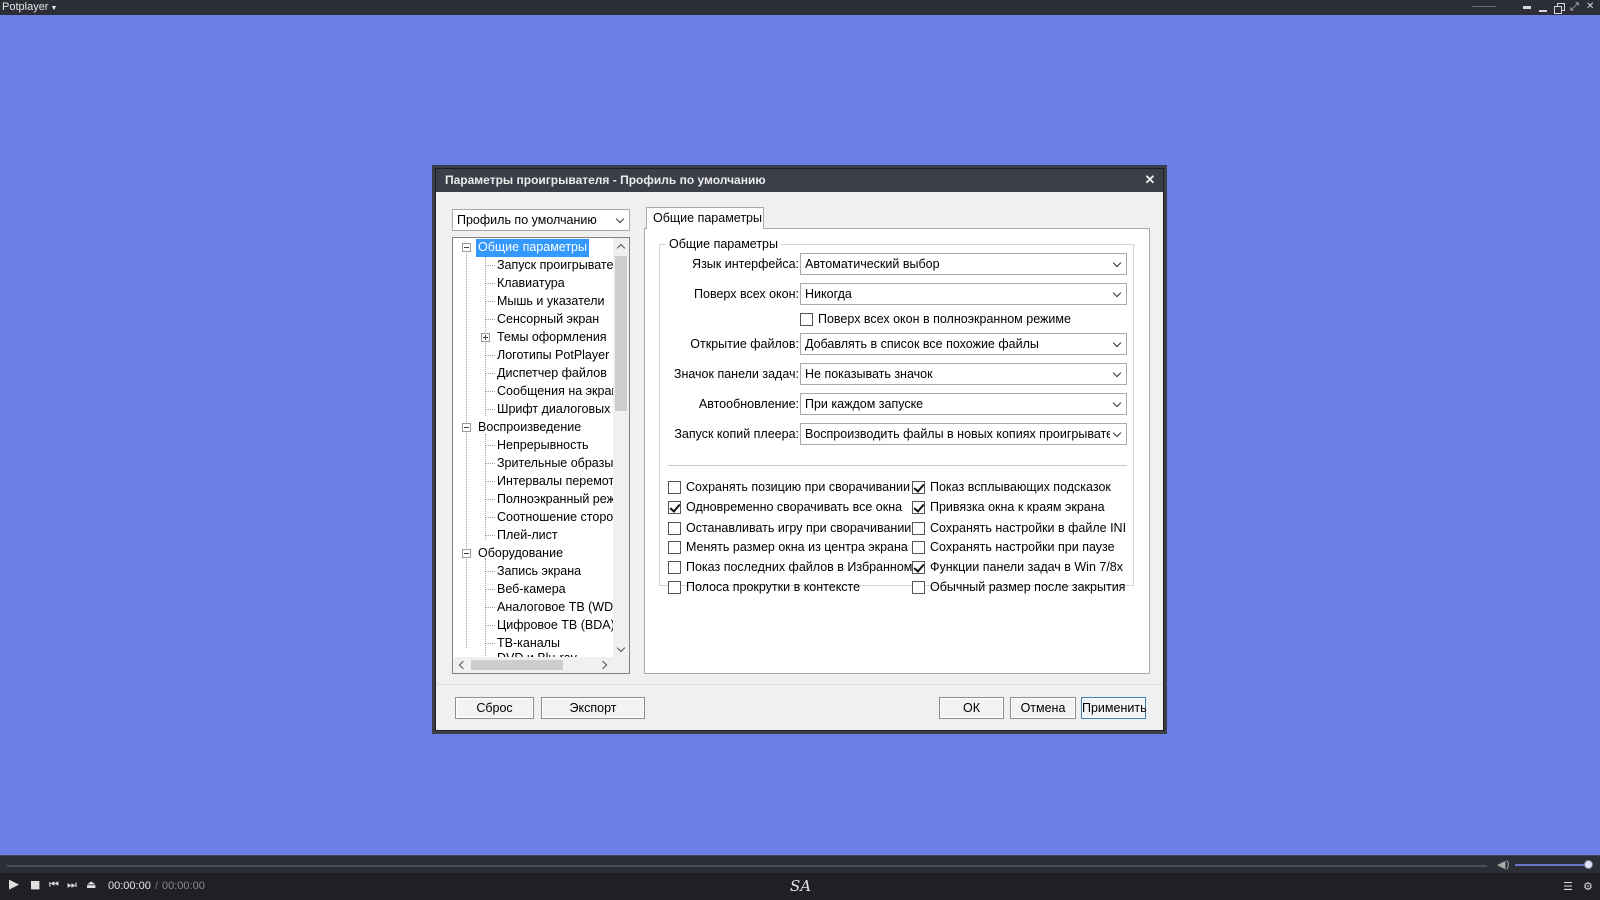 The height and width of the screenshot is (900, 1600). I want to click on tree-item: Мышь и указатели, so click(550, 302).